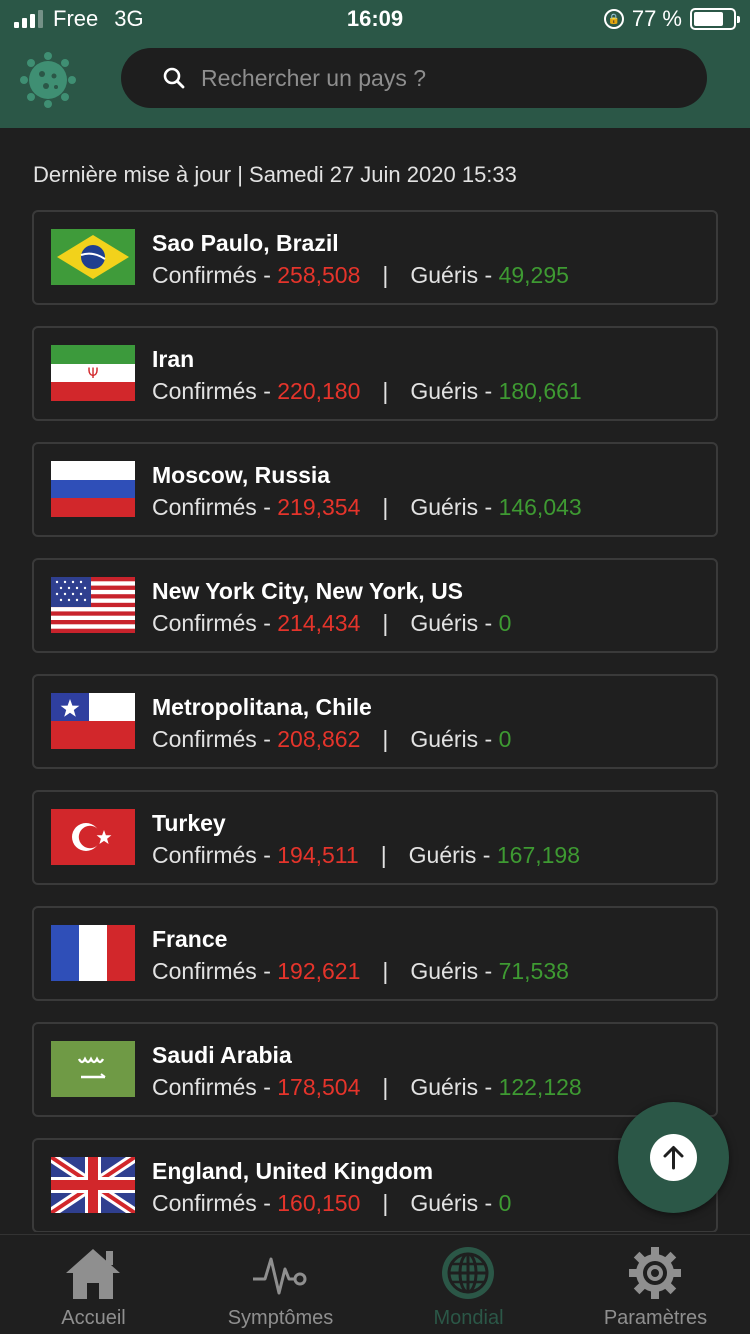  What do you see at coordinates (366, 855) in the screenshot?
I see `country-stats: Confirmés - 194,511 | Guéris - 167,198` at bounding box center [366, 855].